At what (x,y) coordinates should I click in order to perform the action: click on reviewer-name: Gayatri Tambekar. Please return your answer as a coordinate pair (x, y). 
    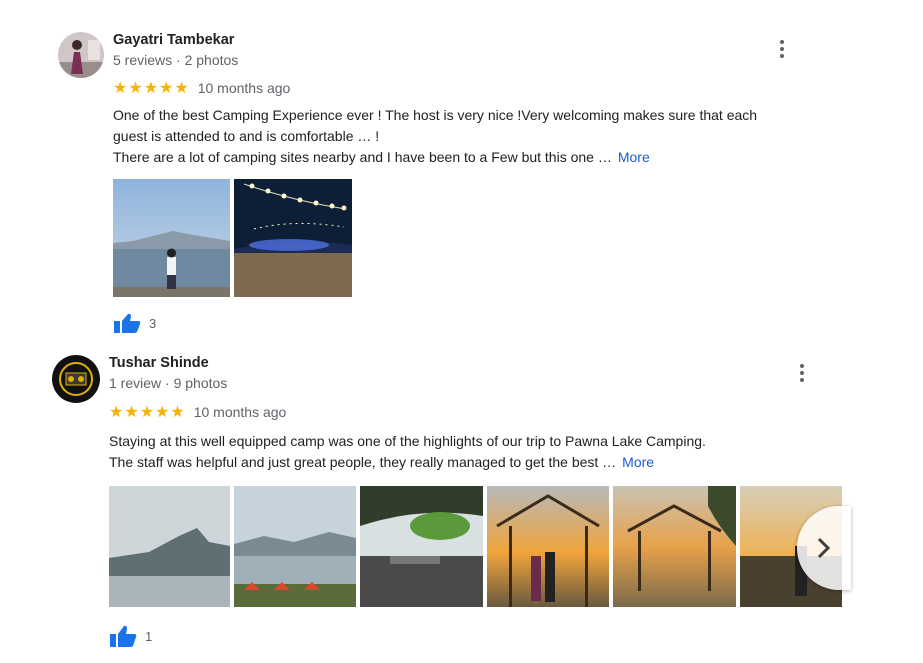
    Looking at the image, I should click on (173, 40).